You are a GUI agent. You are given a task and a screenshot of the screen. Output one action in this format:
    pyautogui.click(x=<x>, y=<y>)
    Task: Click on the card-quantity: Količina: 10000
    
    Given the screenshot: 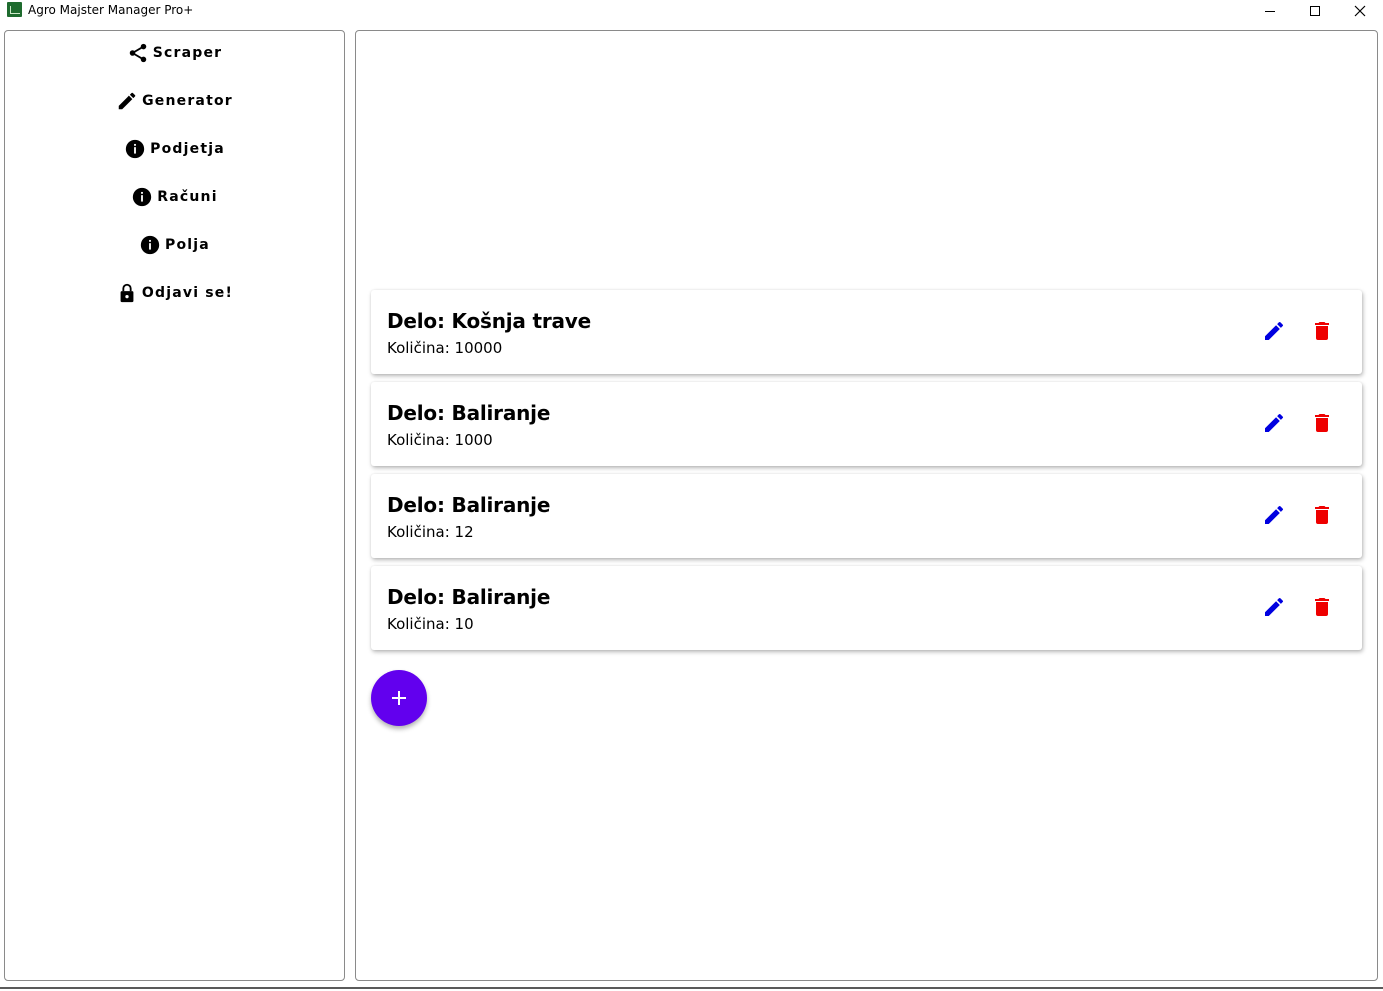 What is the action you would take?
    pyautogui.click(x=445, y=348)
    